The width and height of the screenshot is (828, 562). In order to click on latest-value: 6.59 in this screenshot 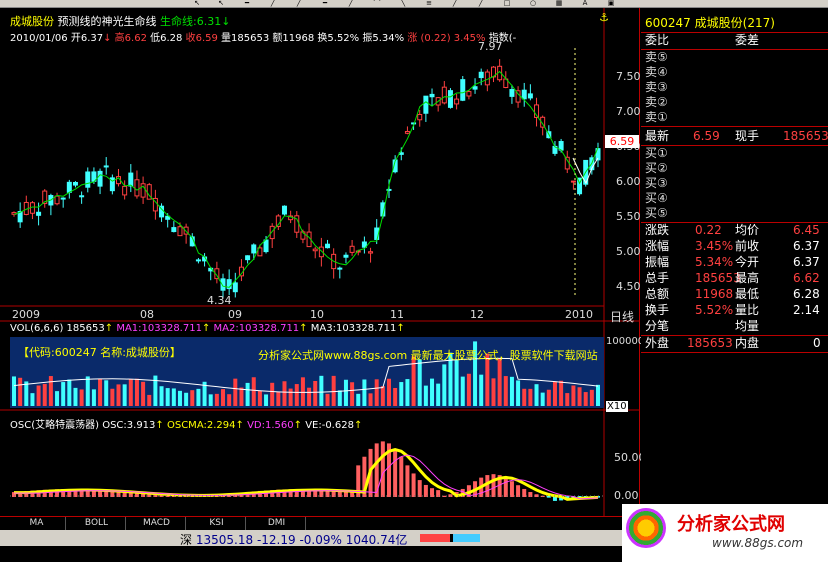, I will do `click(706, 136)`.